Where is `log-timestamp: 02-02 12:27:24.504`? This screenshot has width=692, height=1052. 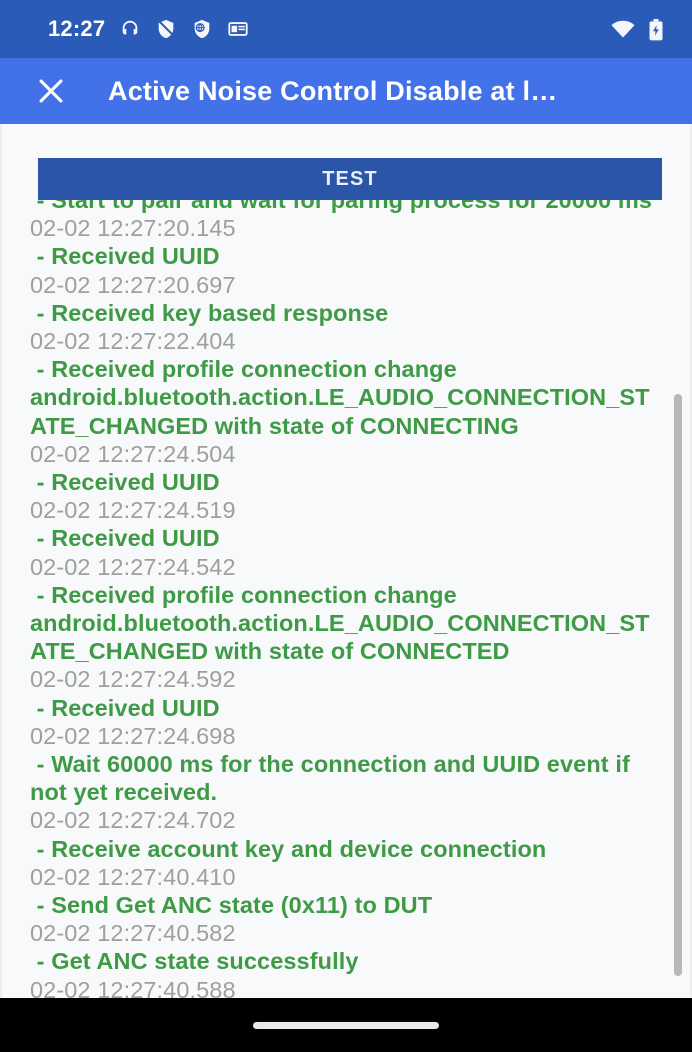 log-timestamp: 02-02 12:27:24.504 is located at coordinates (133, 453).